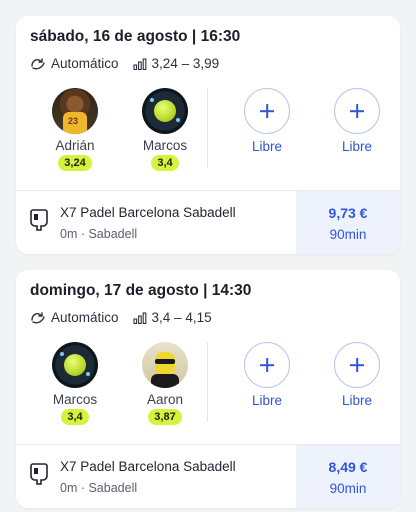 This screenshot has width=416, height=512. What do you see at coordinates (124, 63) in the screenshot?
I see `match-meta: Automático 3,24 – 3,99` at bounding box center [124, 63].